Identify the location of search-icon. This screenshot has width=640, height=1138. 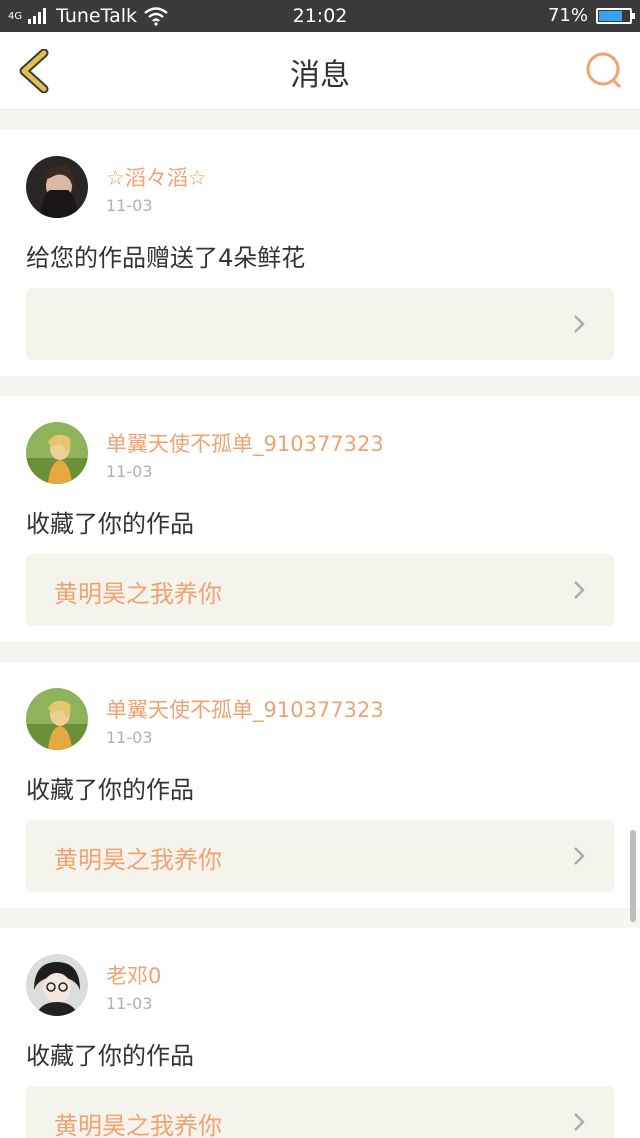
(604, 70).